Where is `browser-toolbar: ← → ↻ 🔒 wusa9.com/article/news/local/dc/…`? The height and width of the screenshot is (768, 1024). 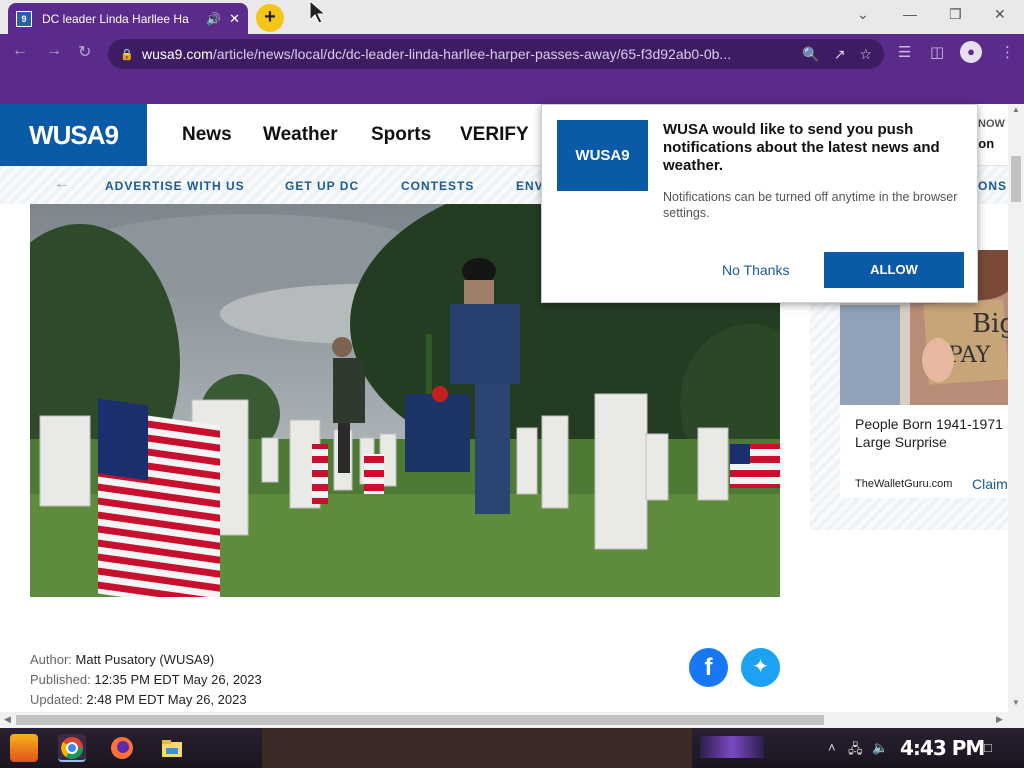 browser-toolbar: ← → ↻ 🔒 wusa9.com/article/news/local/dc/… is located at coordinates (512, 69).